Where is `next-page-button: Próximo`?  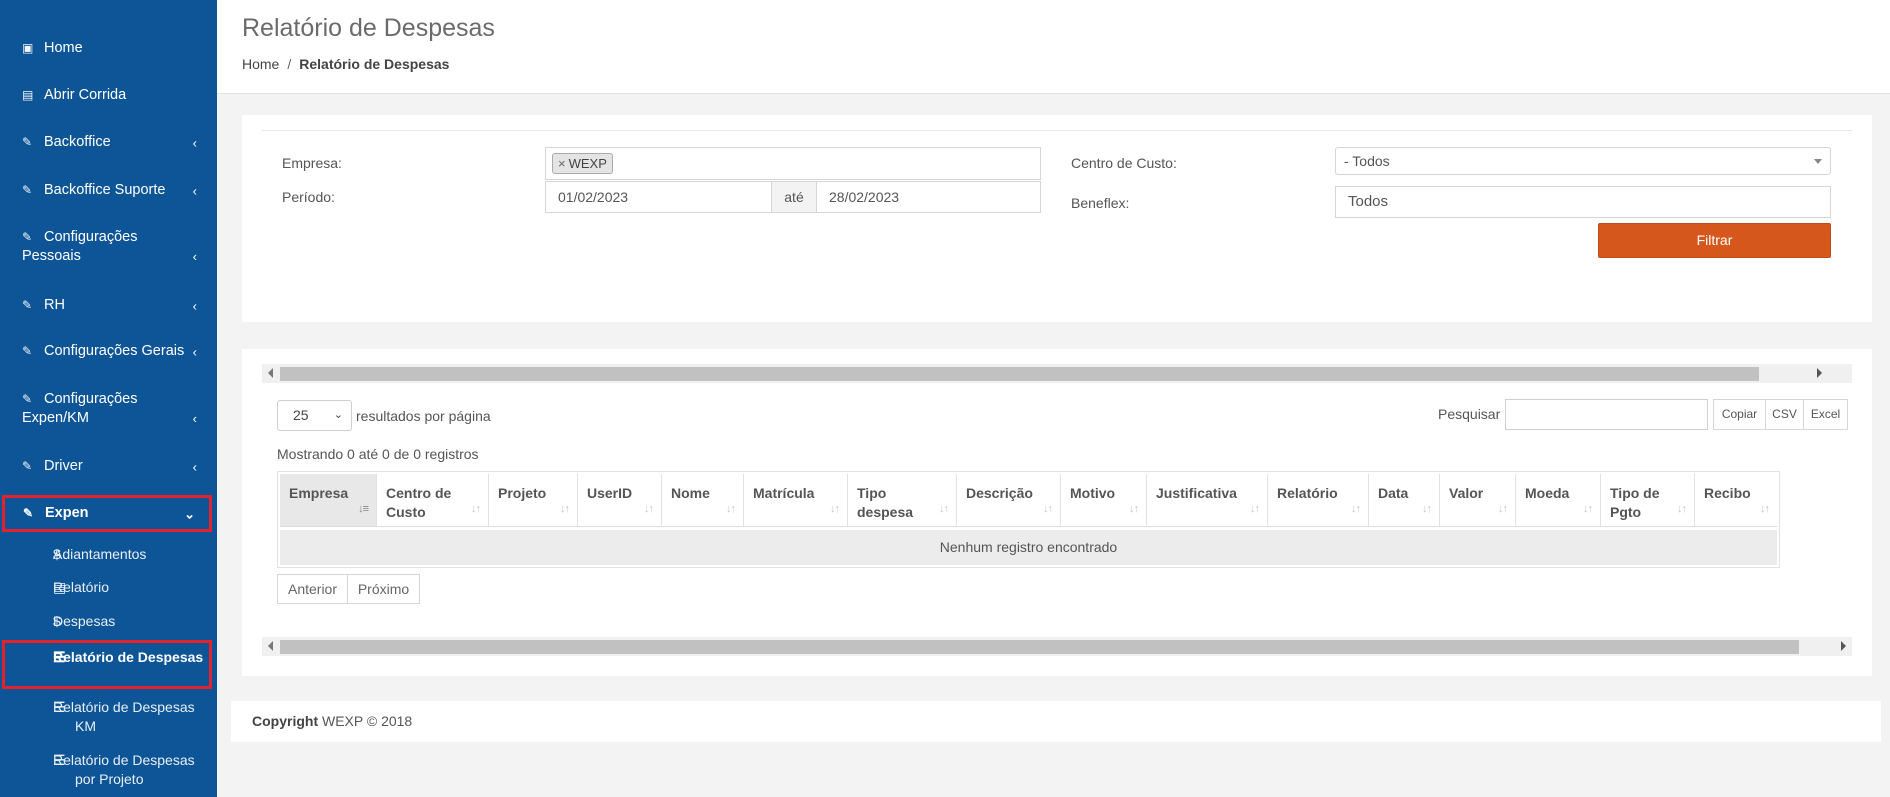 next-page-button: Próximo is located at coordinates (383, 589).